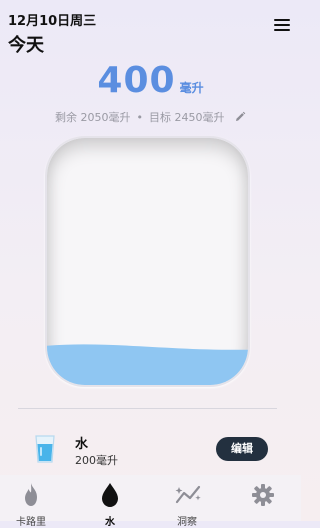  I want to click on nav-item-calories: 卡路里, so click(31, 501).